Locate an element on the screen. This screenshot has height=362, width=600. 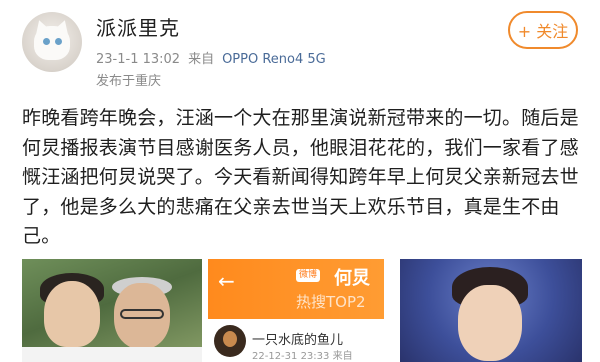
screenshot-comment-card: 一只水底的鱼儿 22-12-31 23:33 来自 is located at coordinates (296, 340).